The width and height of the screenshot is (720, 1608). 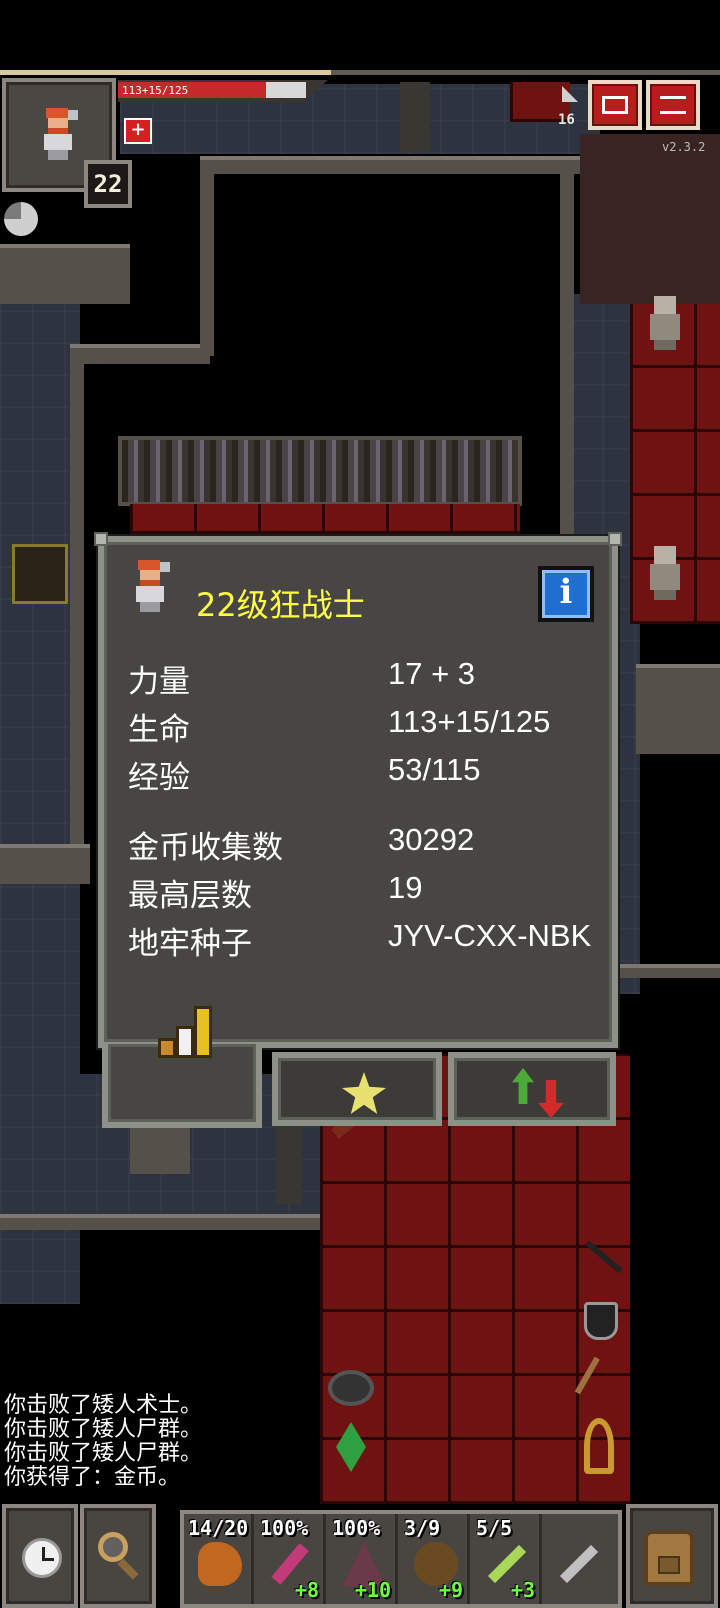 I want to click on quickslot-2: 100% +8, so click(x=291, y=1559).